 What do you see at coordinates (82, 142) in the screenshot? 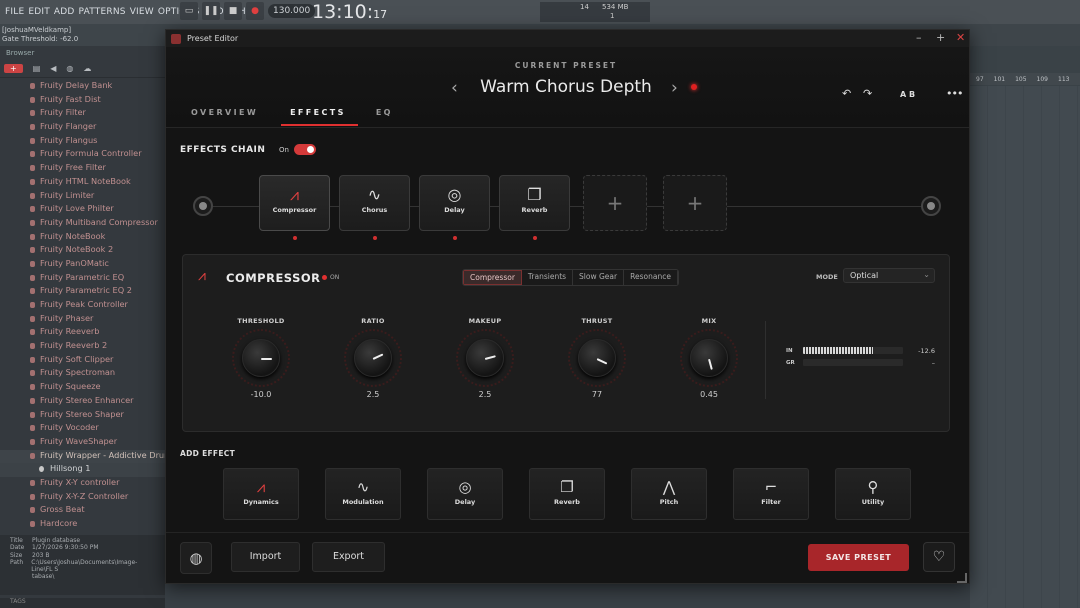
I see `plugin-list-item: Fruity Flangus` at bounding box center [82, 142].